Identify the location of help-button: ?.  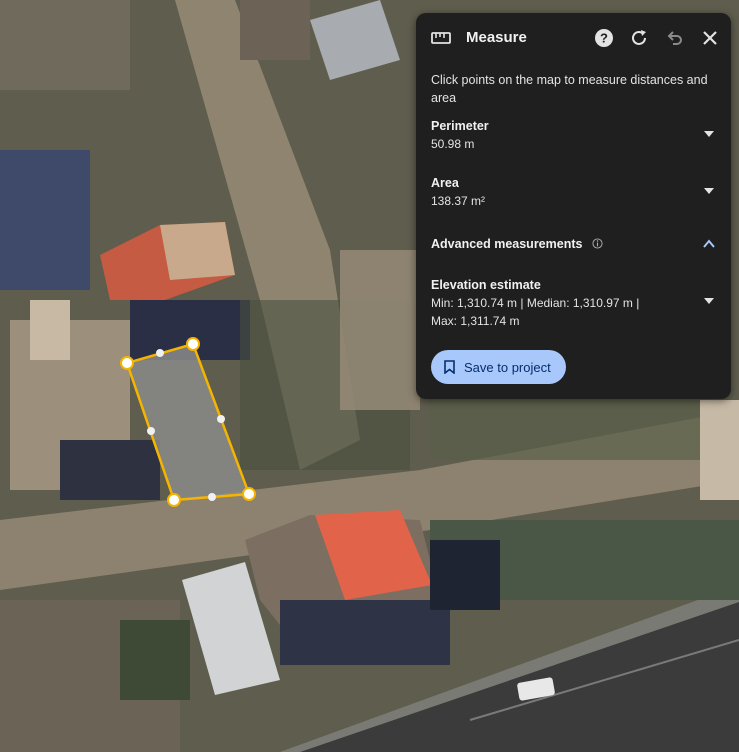
(604, 38).